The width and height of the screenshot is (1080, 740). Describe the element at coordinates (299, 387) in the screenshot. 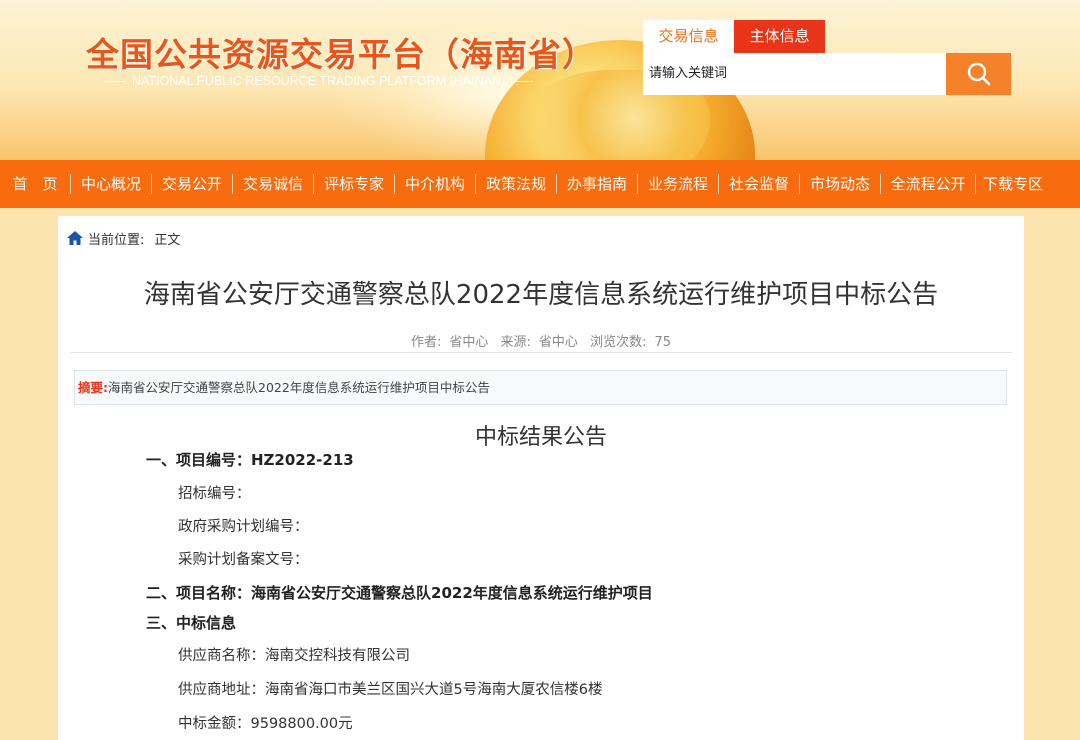

I see `abstract-text: 海南省公安厅交通警察总队2022年度信息系统运行维护项目中标公告` at that location.